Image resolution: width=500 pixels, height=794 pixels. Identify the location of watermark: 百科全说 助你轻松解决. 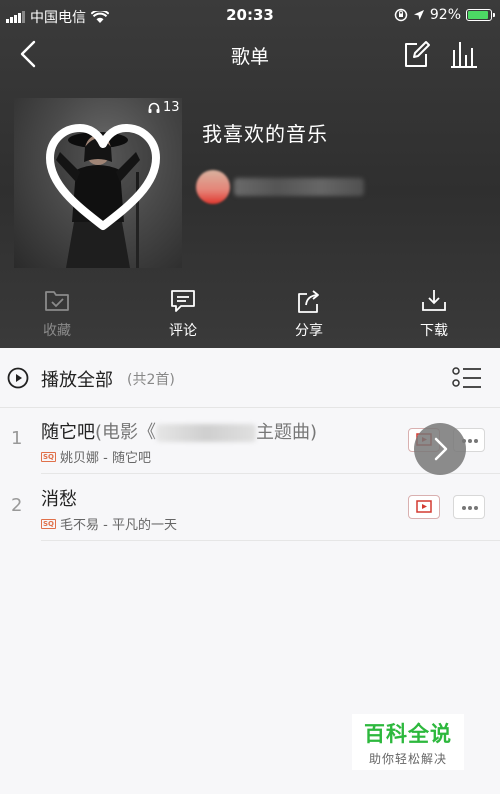
(408, 742).